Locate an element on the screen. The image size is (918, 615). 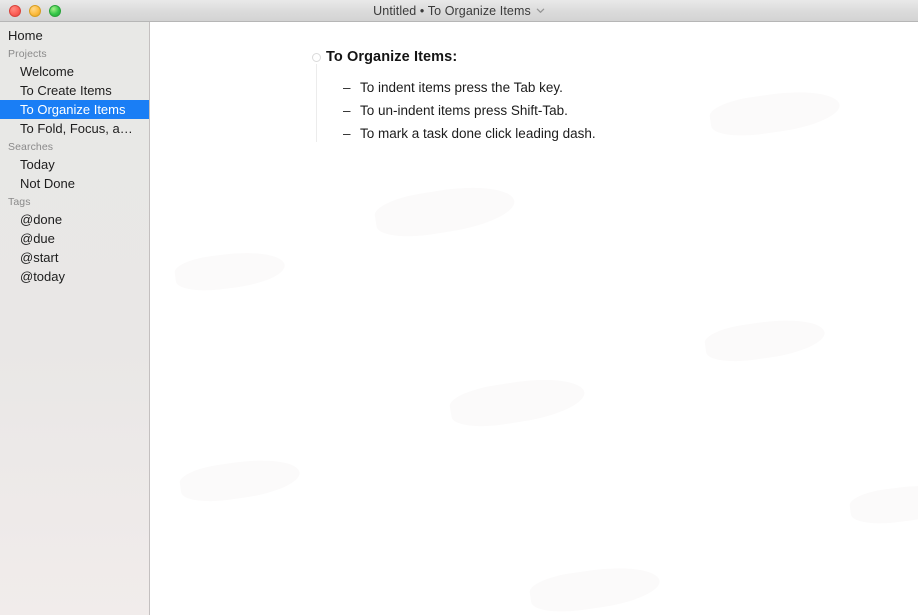
zoom-button is located at coordinates (55, 10).